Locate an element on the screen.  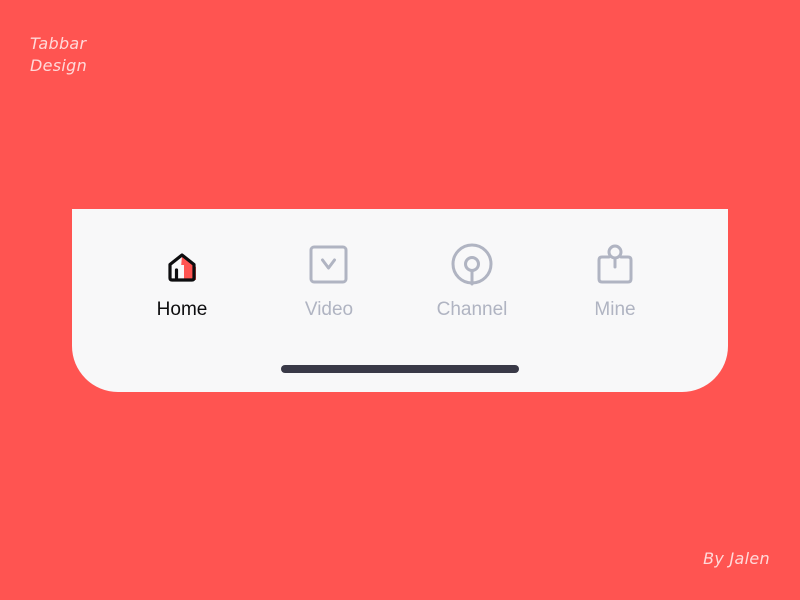
tab-home-label: Home is located at coordinates (182, 309).